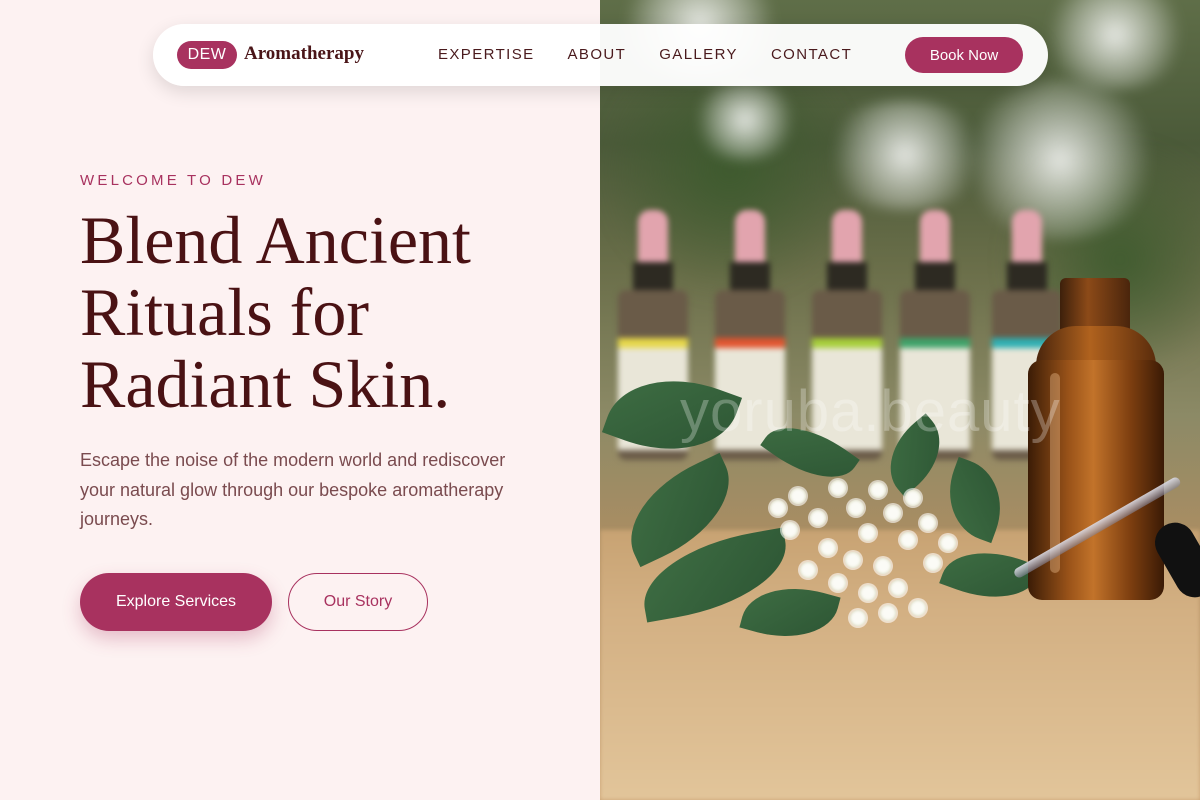  What do you see at coordinates (860, 550) in the screenshot?
I see `white-flower-cluster` at bounding box center [860, 550].